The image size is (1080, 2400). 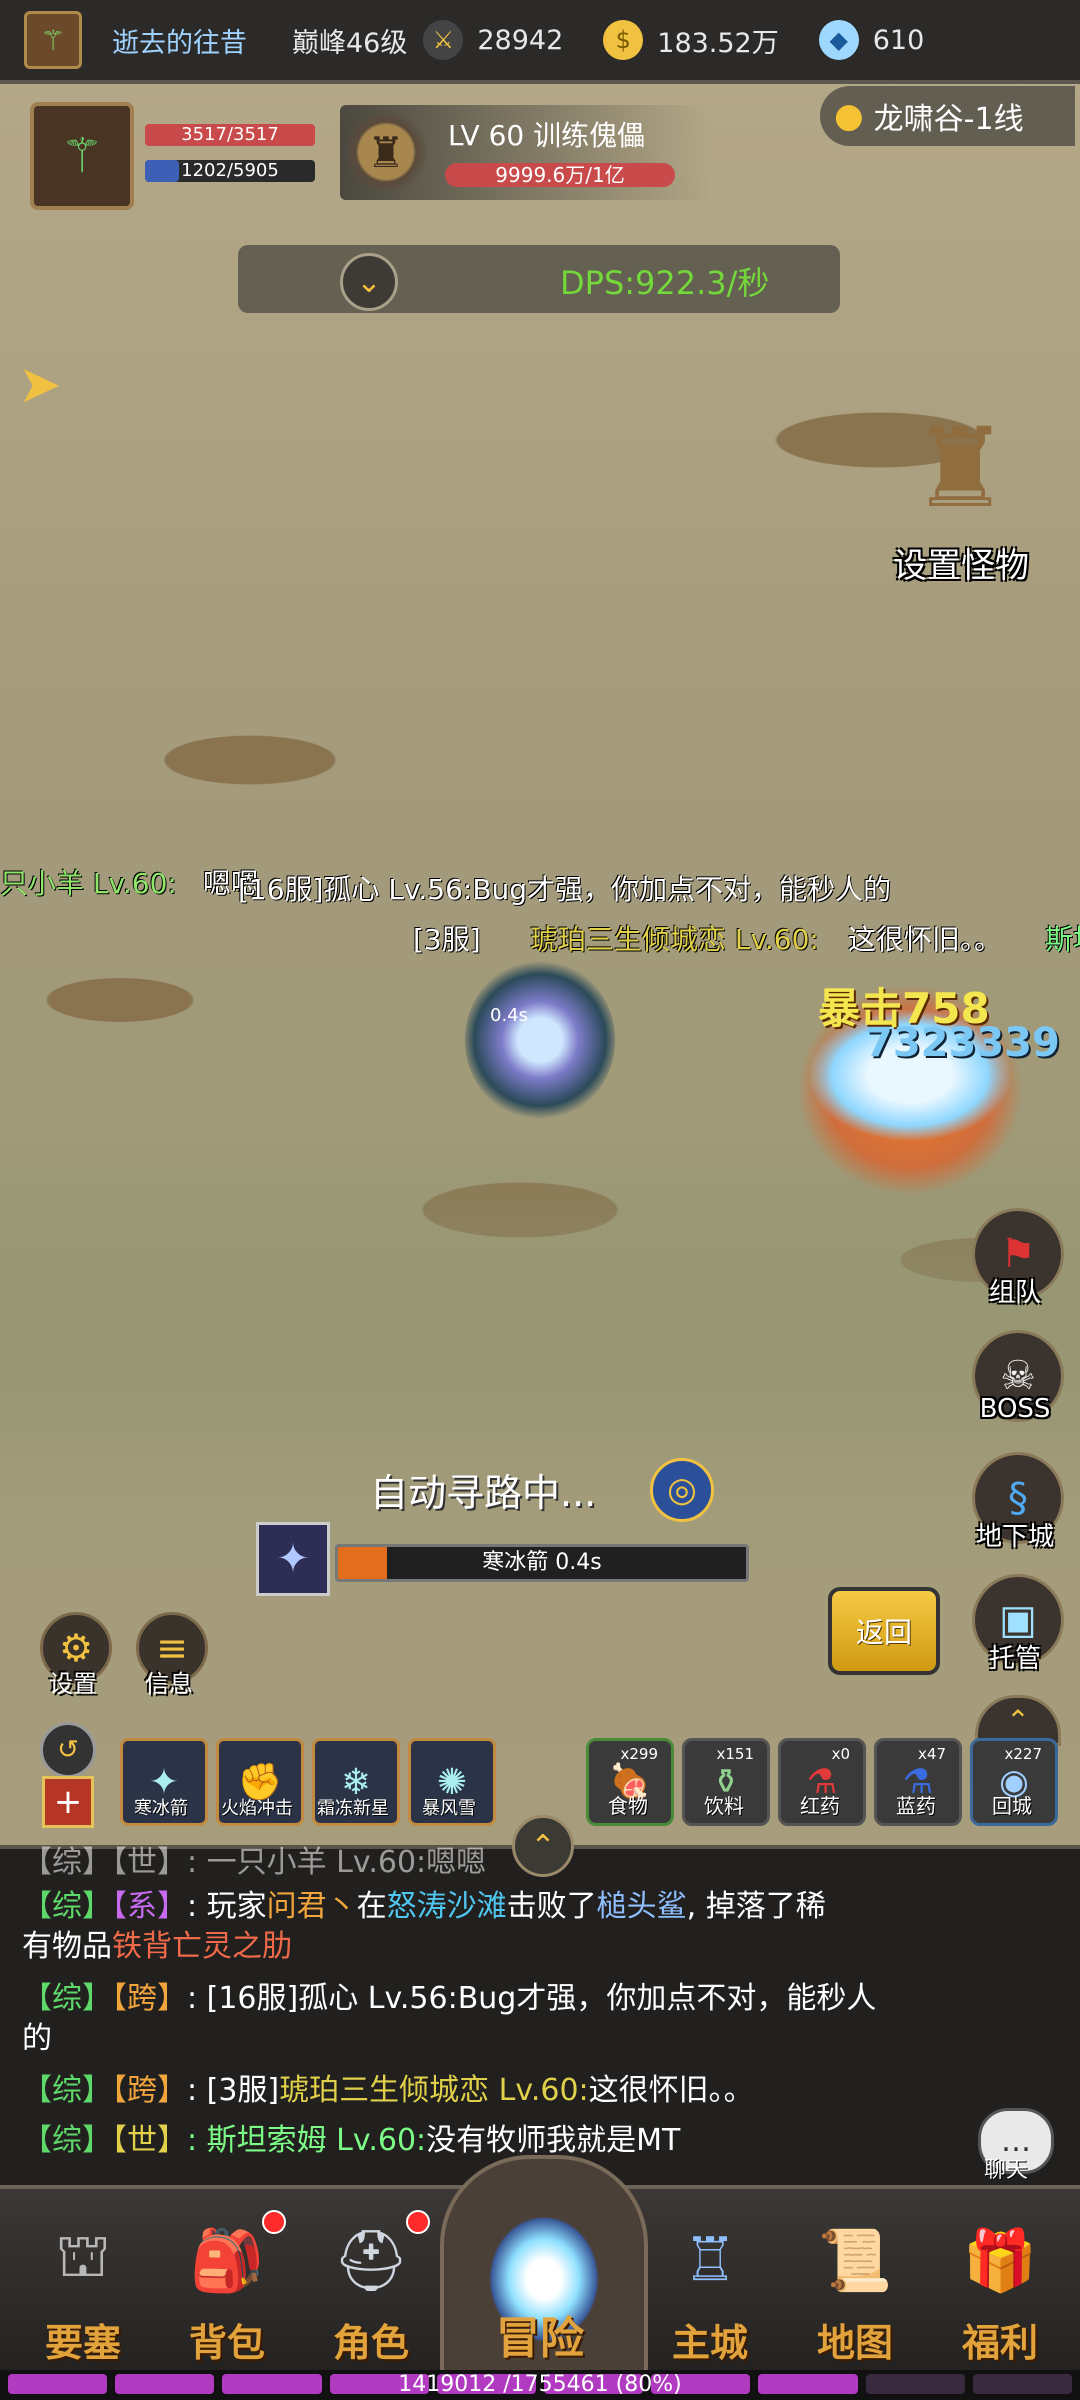 I want to click on player-mp-bar: 1202/5905, so click(x=230, y=171).